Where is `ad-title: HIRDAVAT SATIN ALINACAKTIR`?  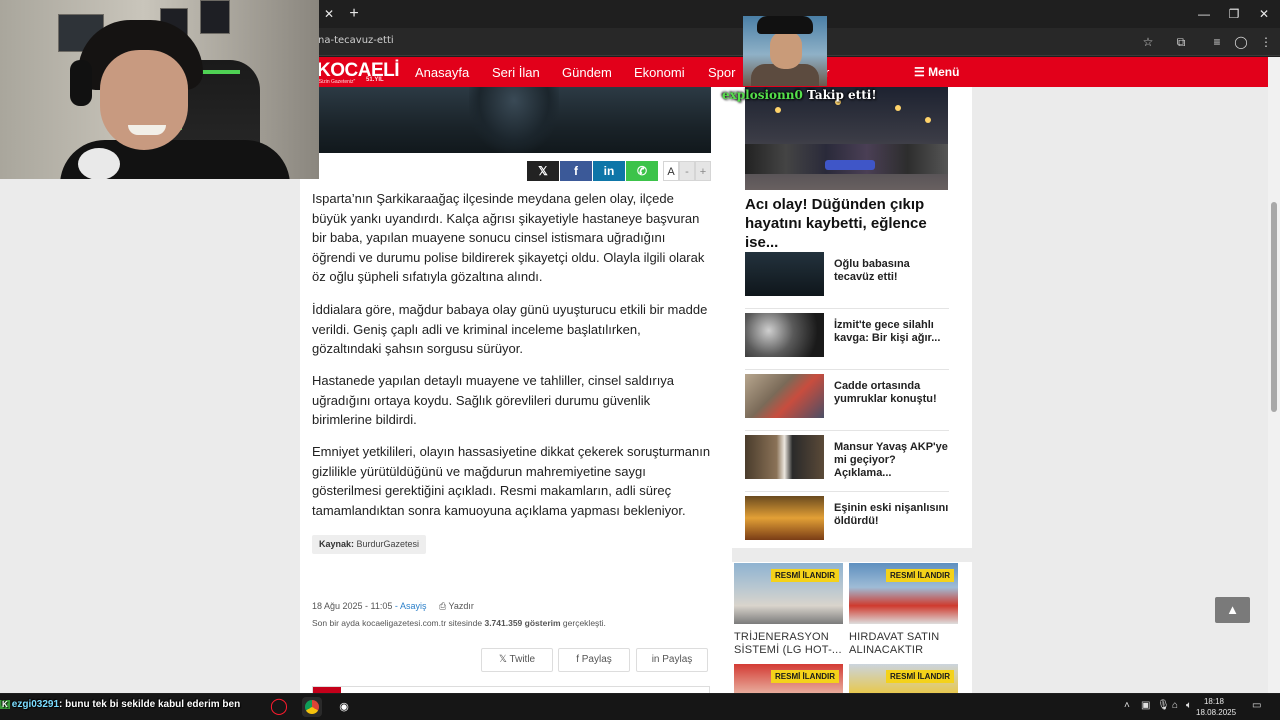
ad-title: HIRDAVAT SATIN ALINACAKTIR is located at coordinates (903, 644).